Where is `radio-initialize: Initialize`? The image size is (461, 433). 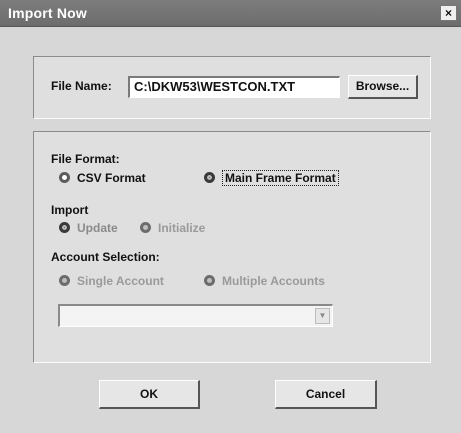
radio-initialize: Initialize is located at coordinates (172, 228).